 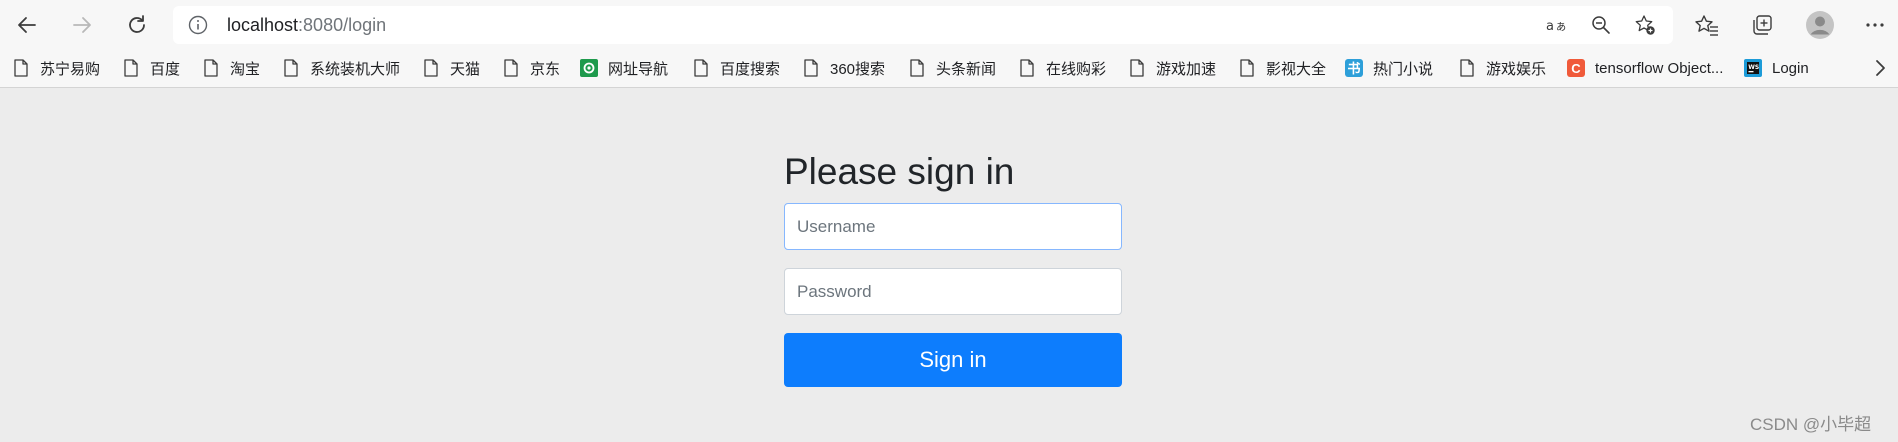 I want to click on favorites-icon, so click(x=1706, y=25).